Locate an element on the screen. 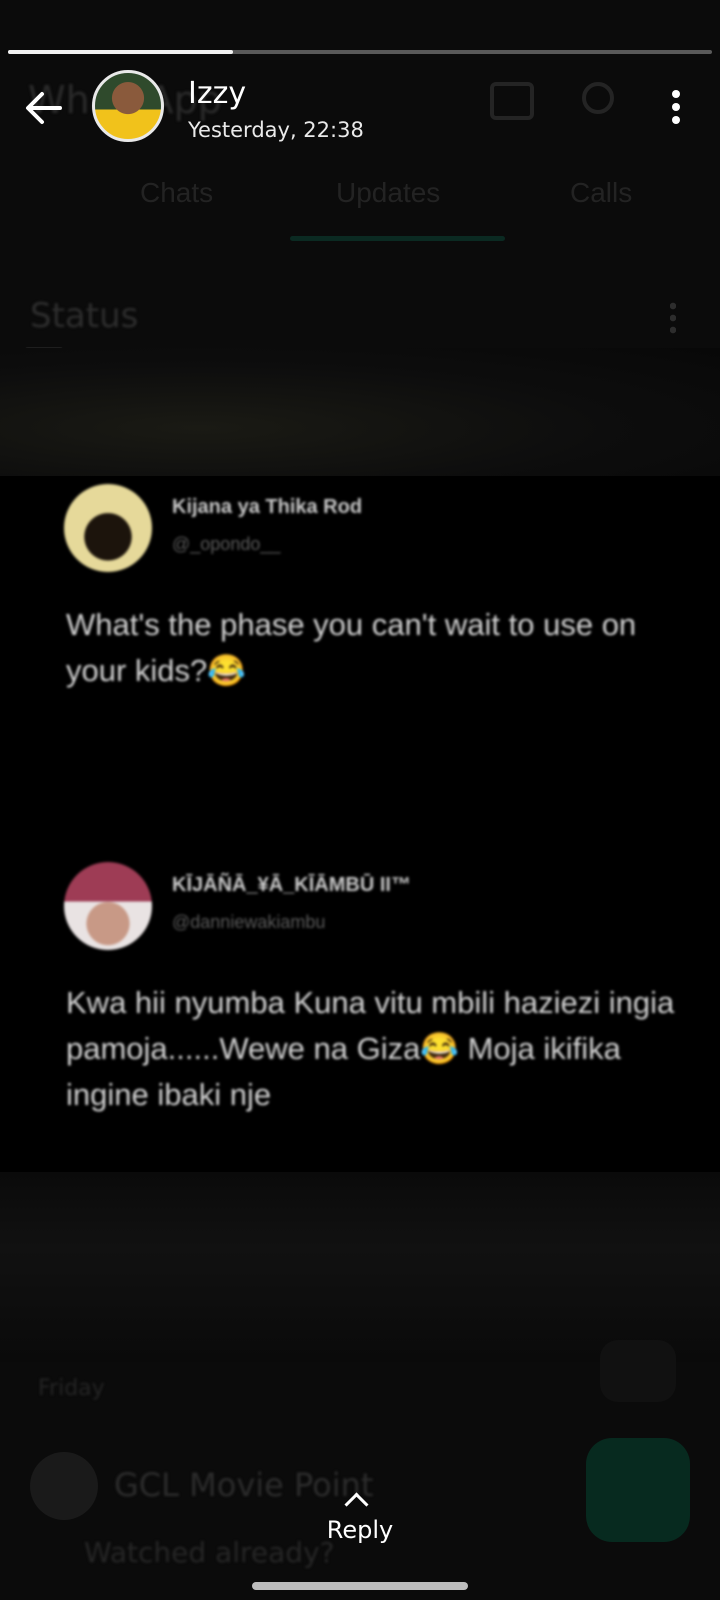 Image resolution: width=720 pixels, height=1600 pixels. status-progress-fill is located at coordinates (121, 52).